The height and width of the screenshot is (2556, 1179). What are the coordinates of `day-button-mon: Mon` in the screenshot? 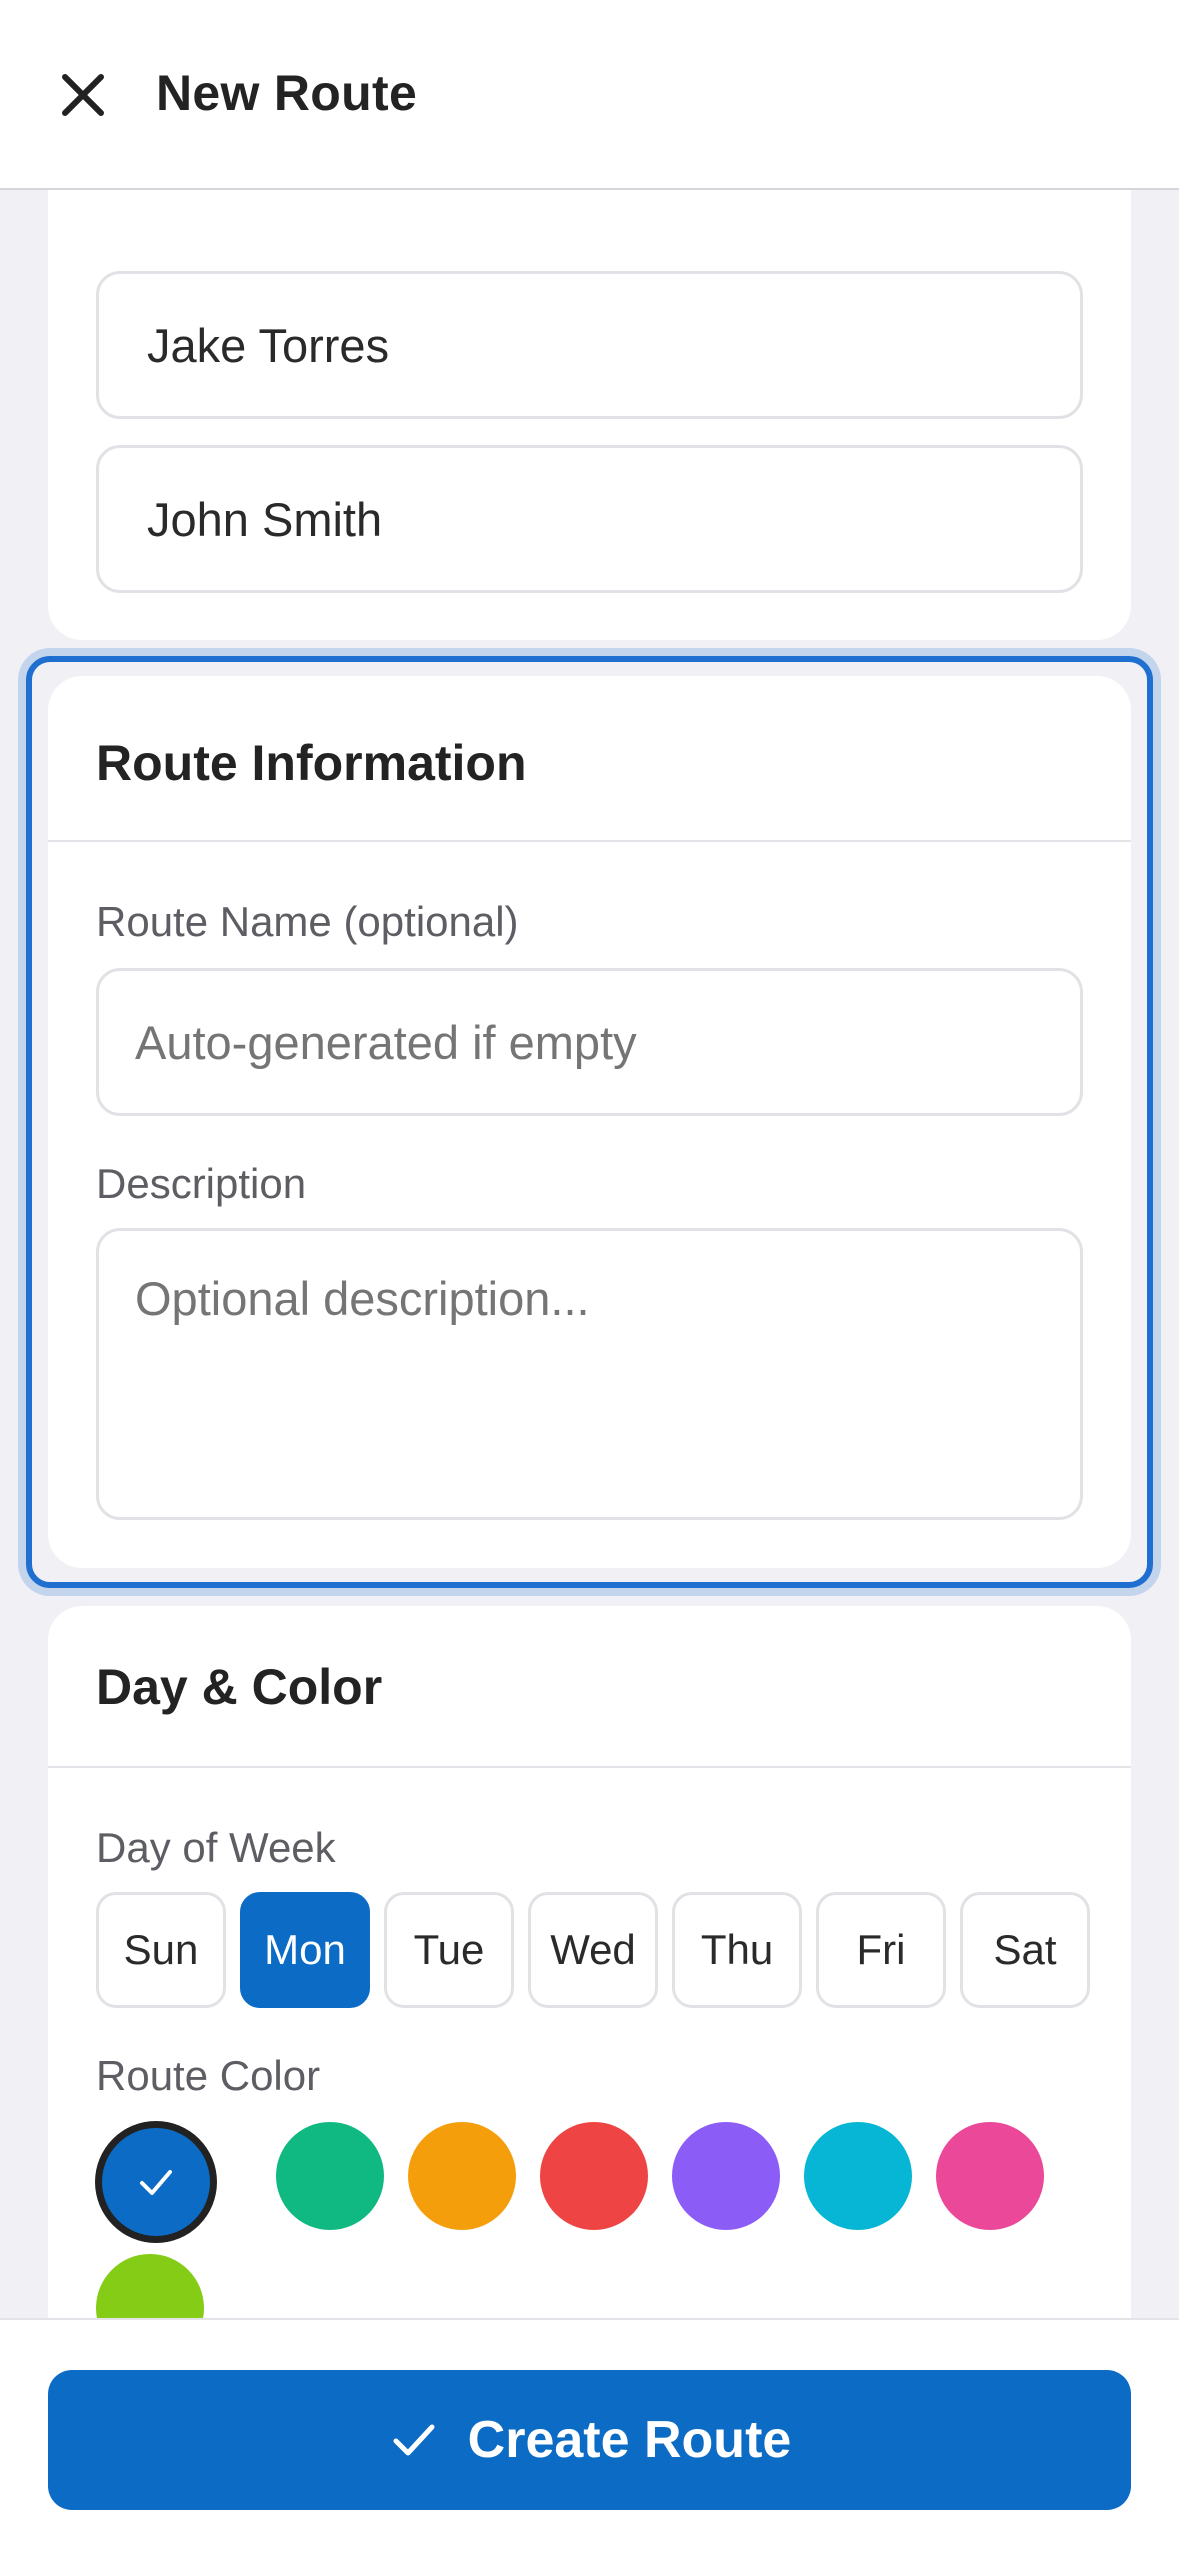 It's located at (305, 1950).